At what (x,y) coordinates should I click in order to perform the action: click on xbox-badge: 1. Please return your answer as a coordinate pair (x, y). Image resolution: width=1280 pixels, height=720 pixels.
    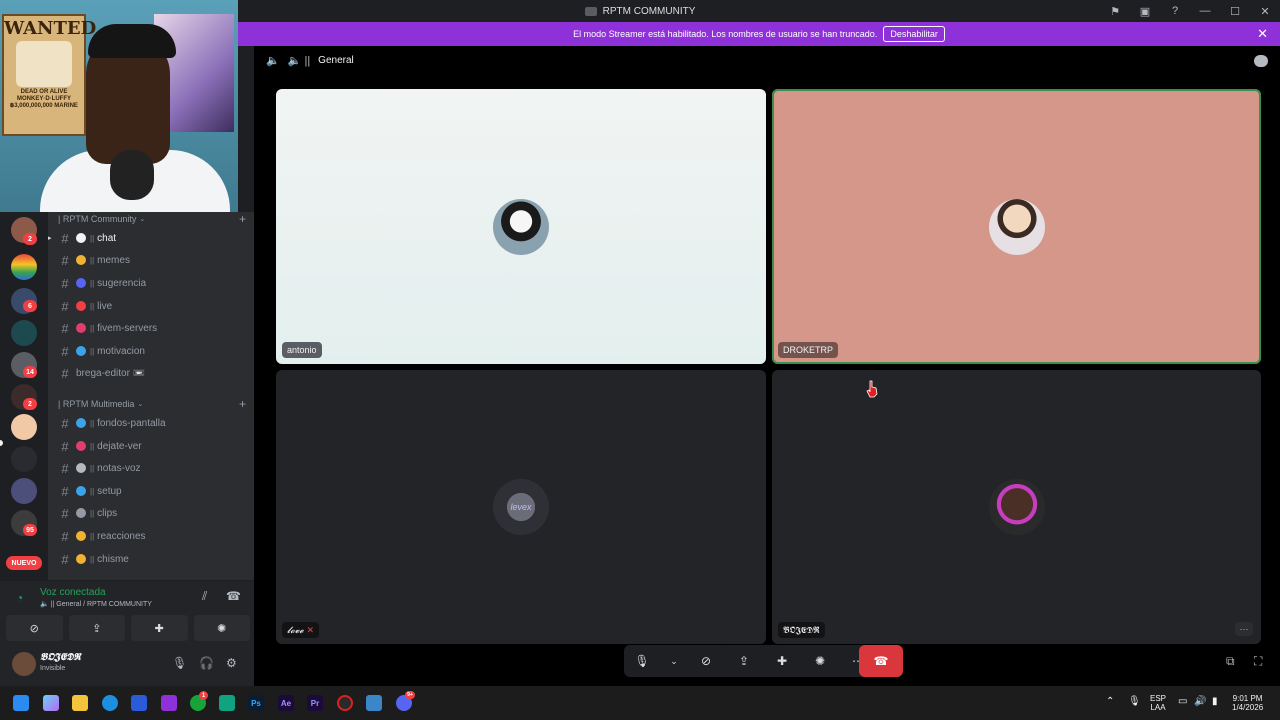
    Looking at the image, I should click on (203, 695).